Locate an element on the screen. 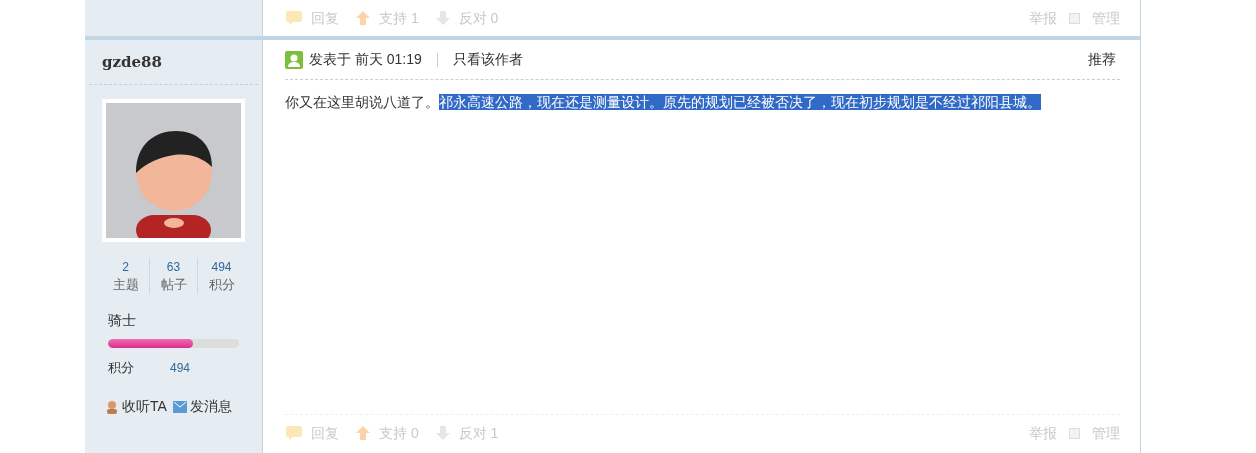  post-time: 发表于 前天 01:19 is located at coordinates (365, 59).